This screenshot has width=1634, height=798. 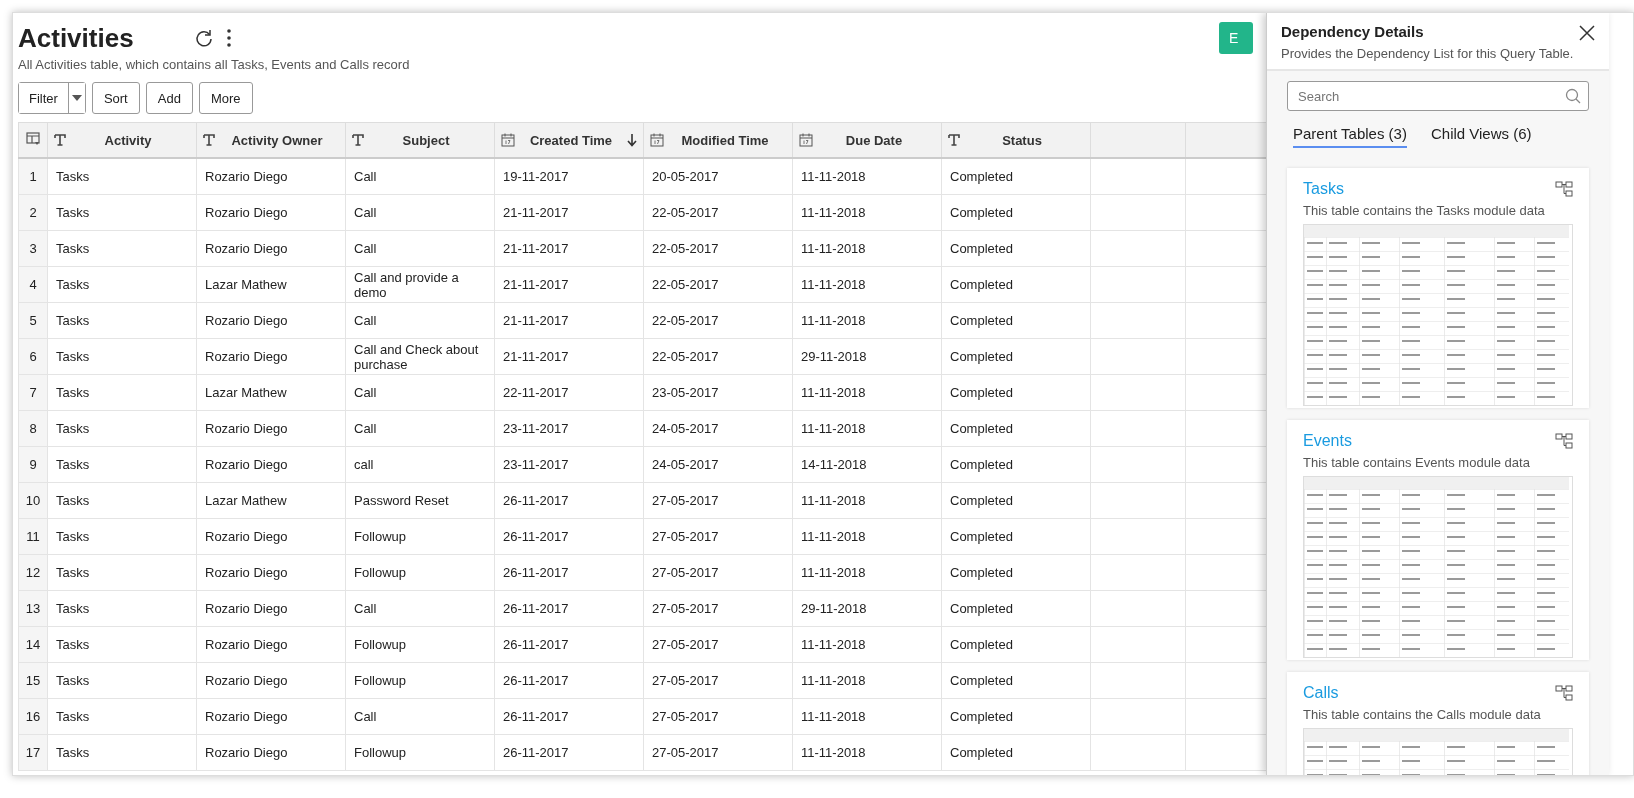 What do you see at coordinates (128, 140) in the screenshot?
I see `column-label: Activity` at bounding box center [128, 140].